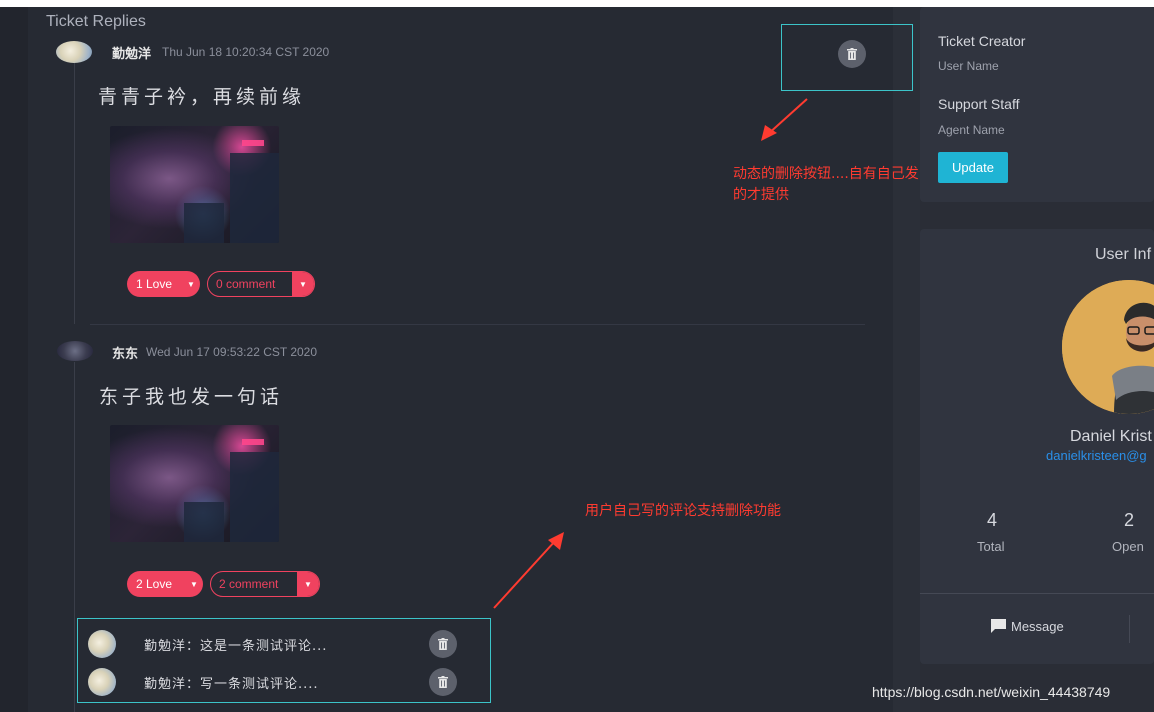 The height and width of the screenshot is (712, 1154). What do you see at coordinates (202, 97) in the screenshot?
I see `post-text: 青青子衿，再续前缘` at bounding box center [202, 97].